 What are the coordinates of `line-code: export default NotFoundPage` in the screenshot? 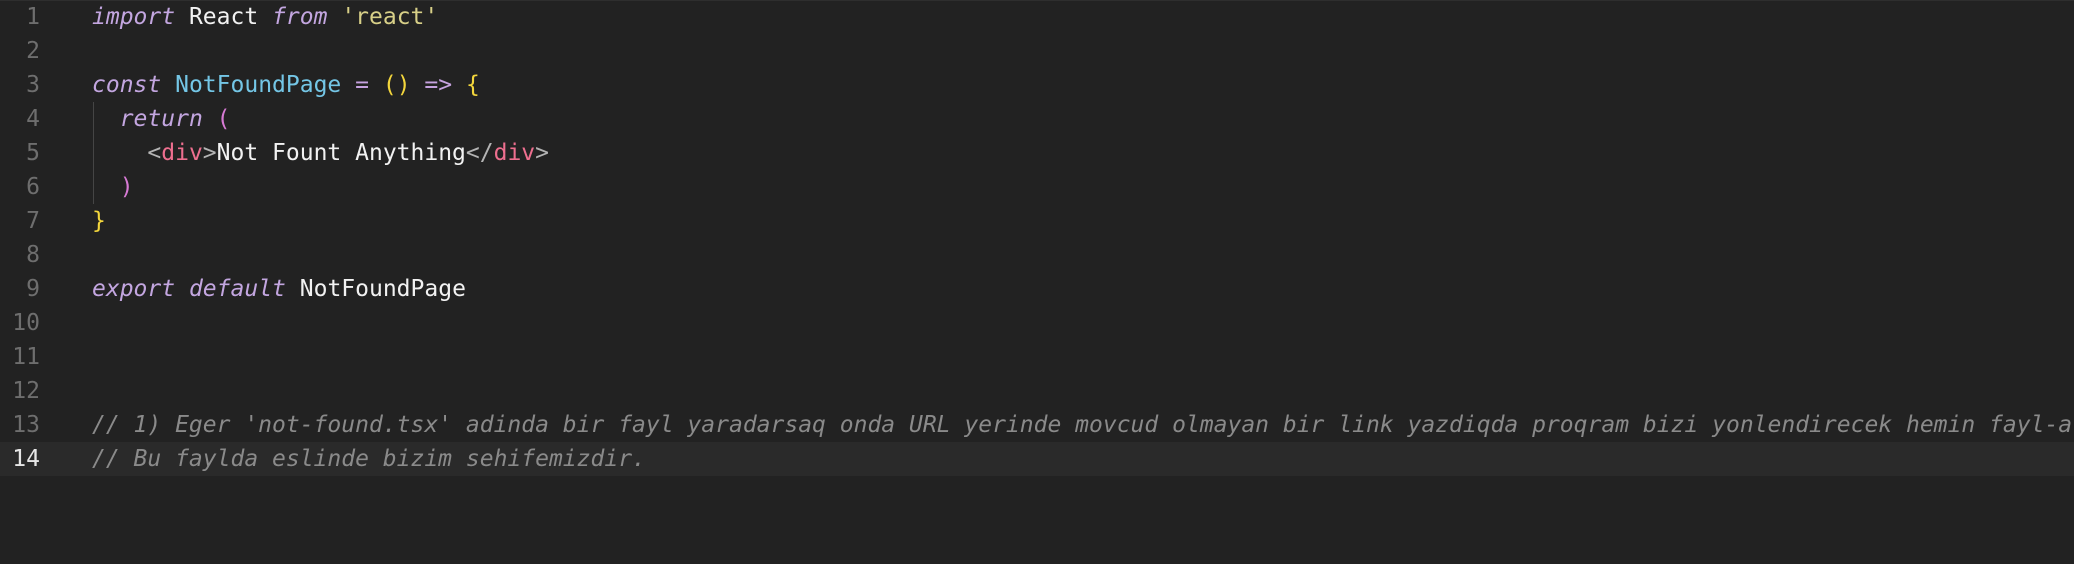 It's located at (279, 289).